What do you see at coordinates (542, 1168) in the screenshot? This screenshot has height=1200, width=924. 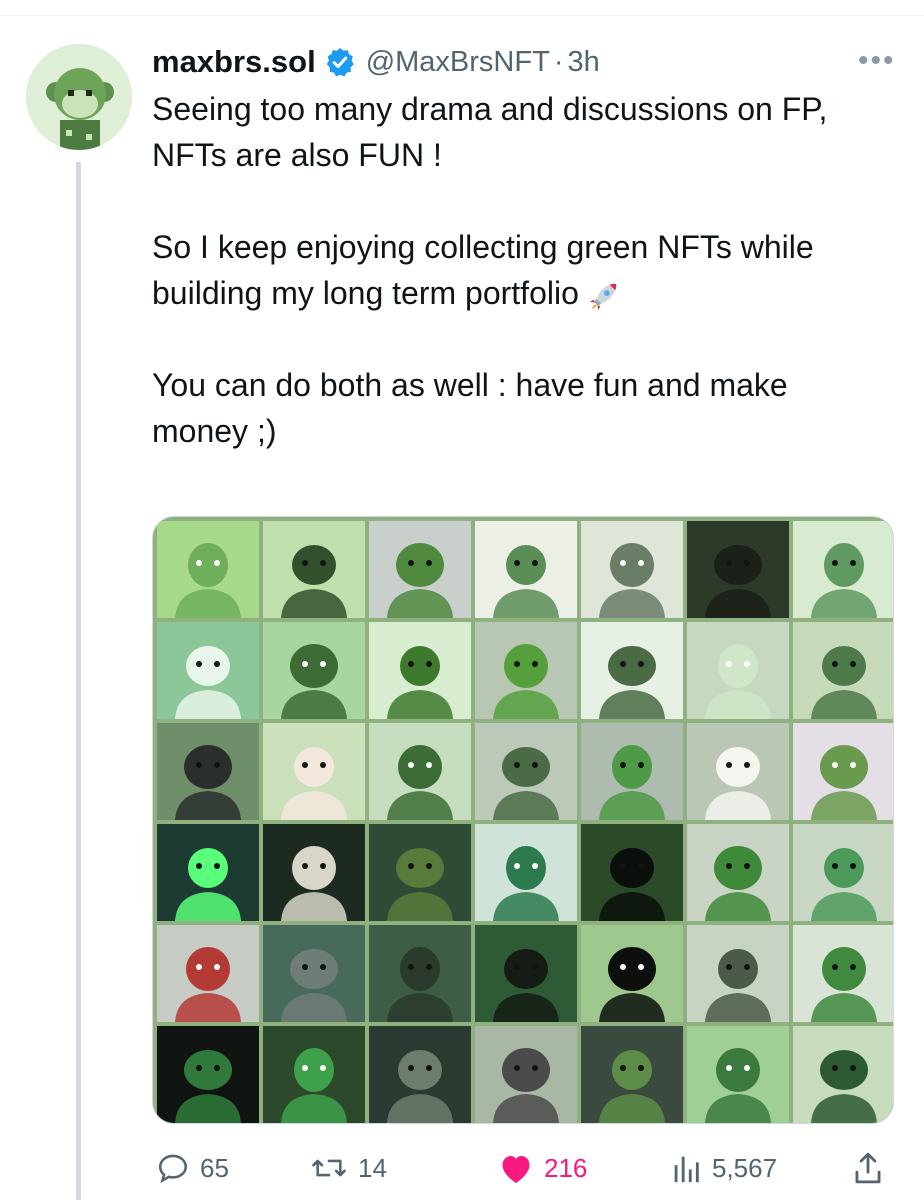 I see `like-button: 216` at bounding box center [542, 1168].